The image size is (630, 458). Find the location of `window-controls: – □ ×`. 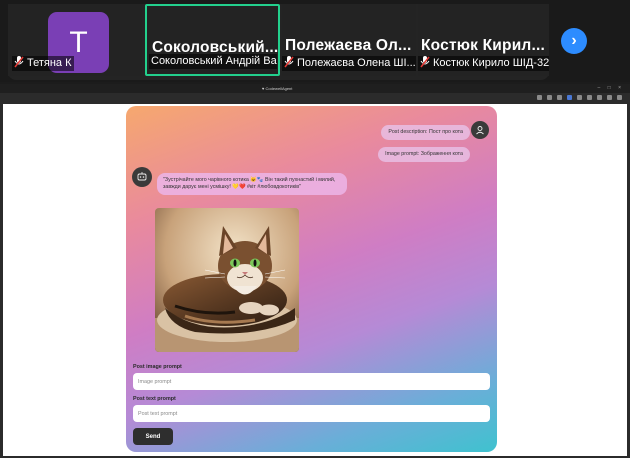

window-controls: – □ × is located at coordinates (611, 88).